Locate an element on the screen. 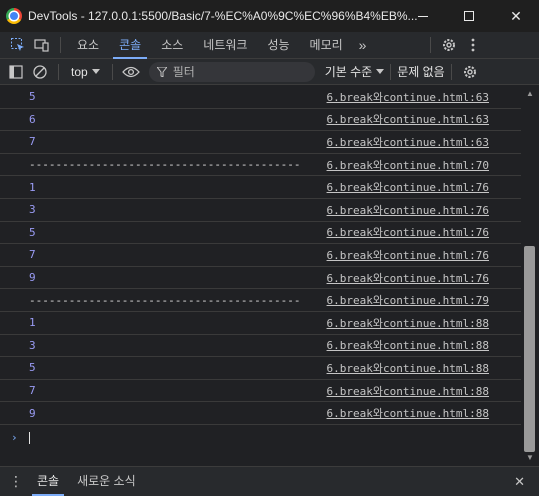 The height and width of the screenshot is (496, 539). console-message-row: 1 6.break와continue.html:76 is located at coordinates (260, 187).